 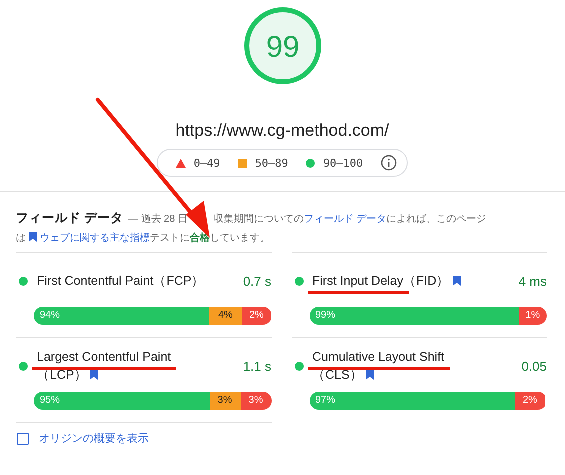 I want to click on distribution-bar: 1%, so click(x=532, y=316).